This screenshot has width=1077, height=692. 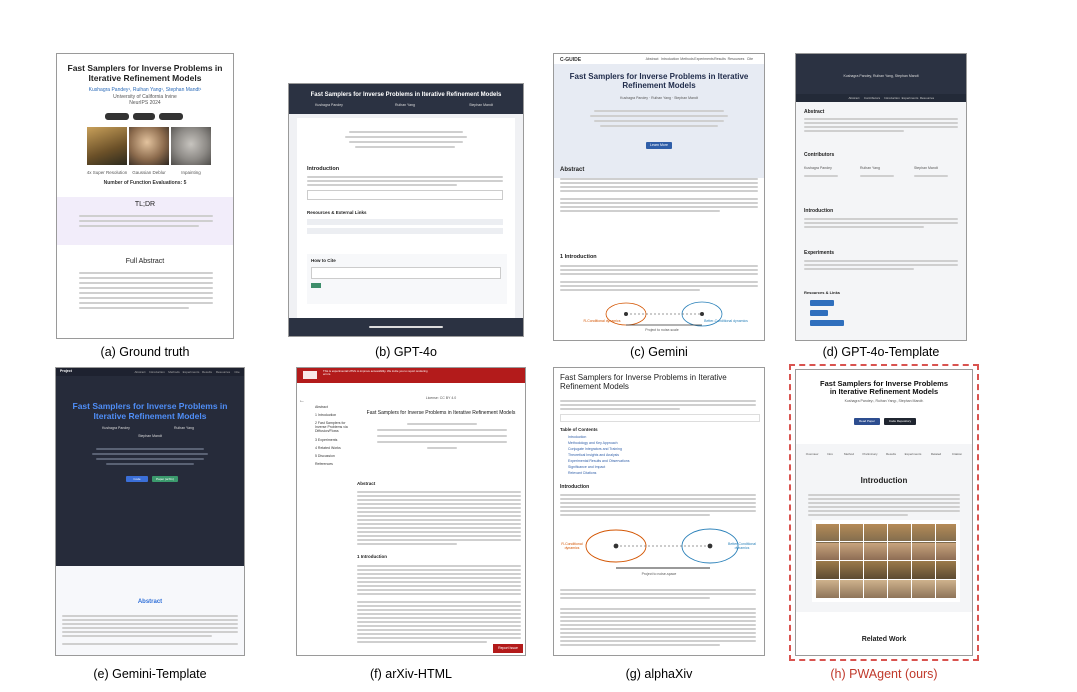 I want to click on tldr-heading: TL;DR, so click(x=145, y=204).